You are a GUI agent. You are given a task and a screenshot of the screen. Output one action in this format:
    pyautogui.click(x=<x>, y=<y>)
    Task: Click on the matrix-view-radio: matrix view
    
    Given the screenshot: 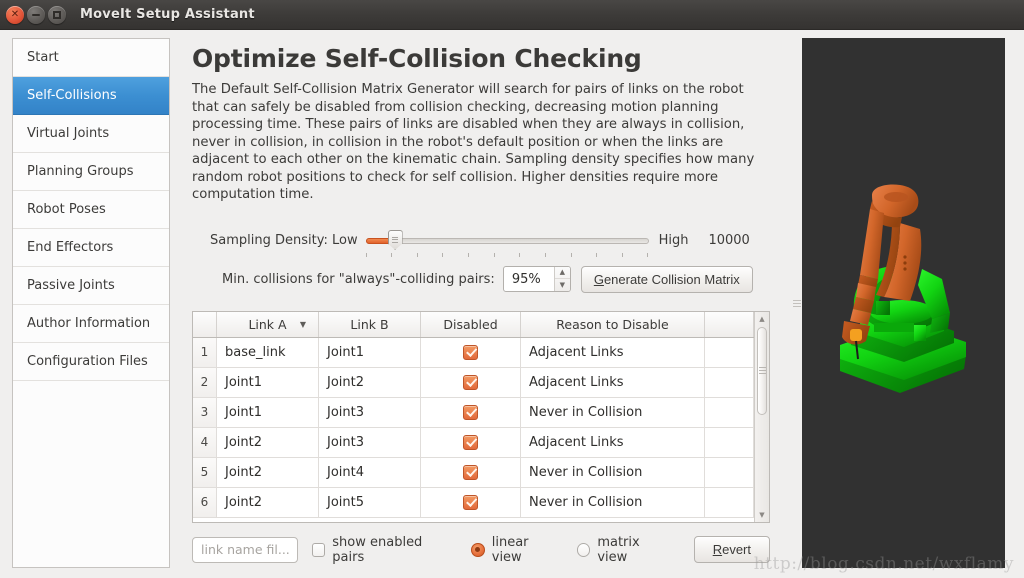 What is the action you would take?
    pyautogui.click(x=624, y=550)
    